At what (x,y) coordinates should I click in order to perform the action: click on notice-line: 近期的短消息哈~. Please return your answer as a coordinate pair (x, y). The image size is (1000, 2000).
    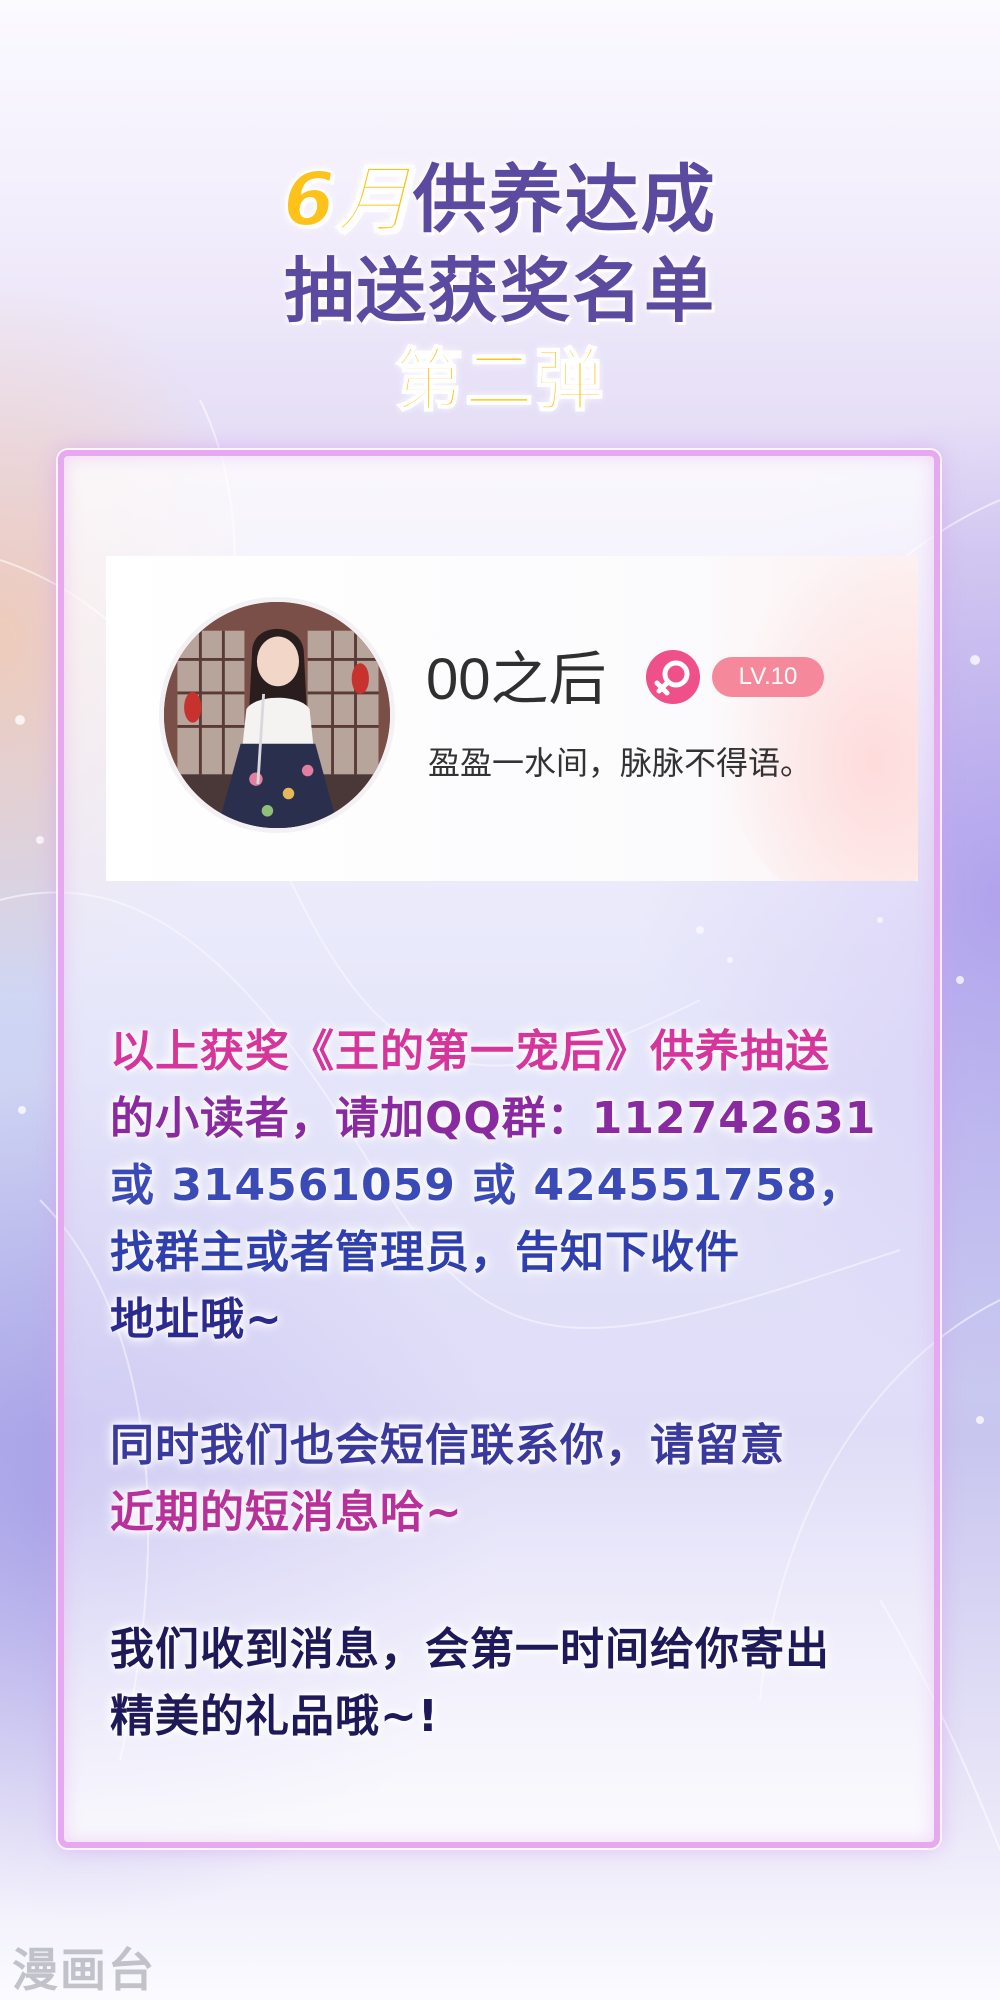
    Looking at the image, I should click on (286, 1512).